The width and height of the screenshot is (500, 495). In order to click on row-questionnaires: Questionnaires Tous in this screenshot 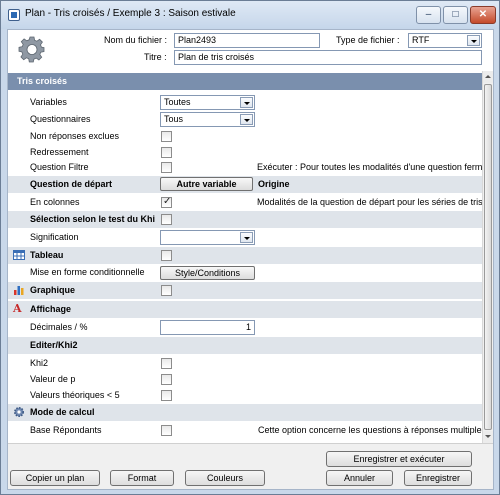, I will do `click(245, 119)`.